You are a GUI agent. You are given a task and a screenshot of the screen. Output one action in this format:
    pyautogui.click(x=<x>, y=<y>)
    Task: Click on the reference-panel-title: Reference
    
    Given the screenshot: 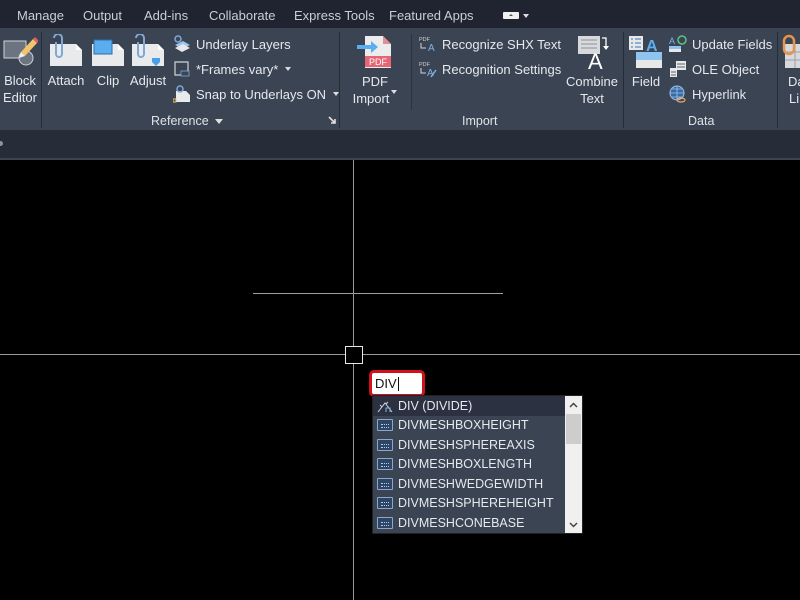 What is the action you would take?
    pyautogui.click(x=187, y=121)
    